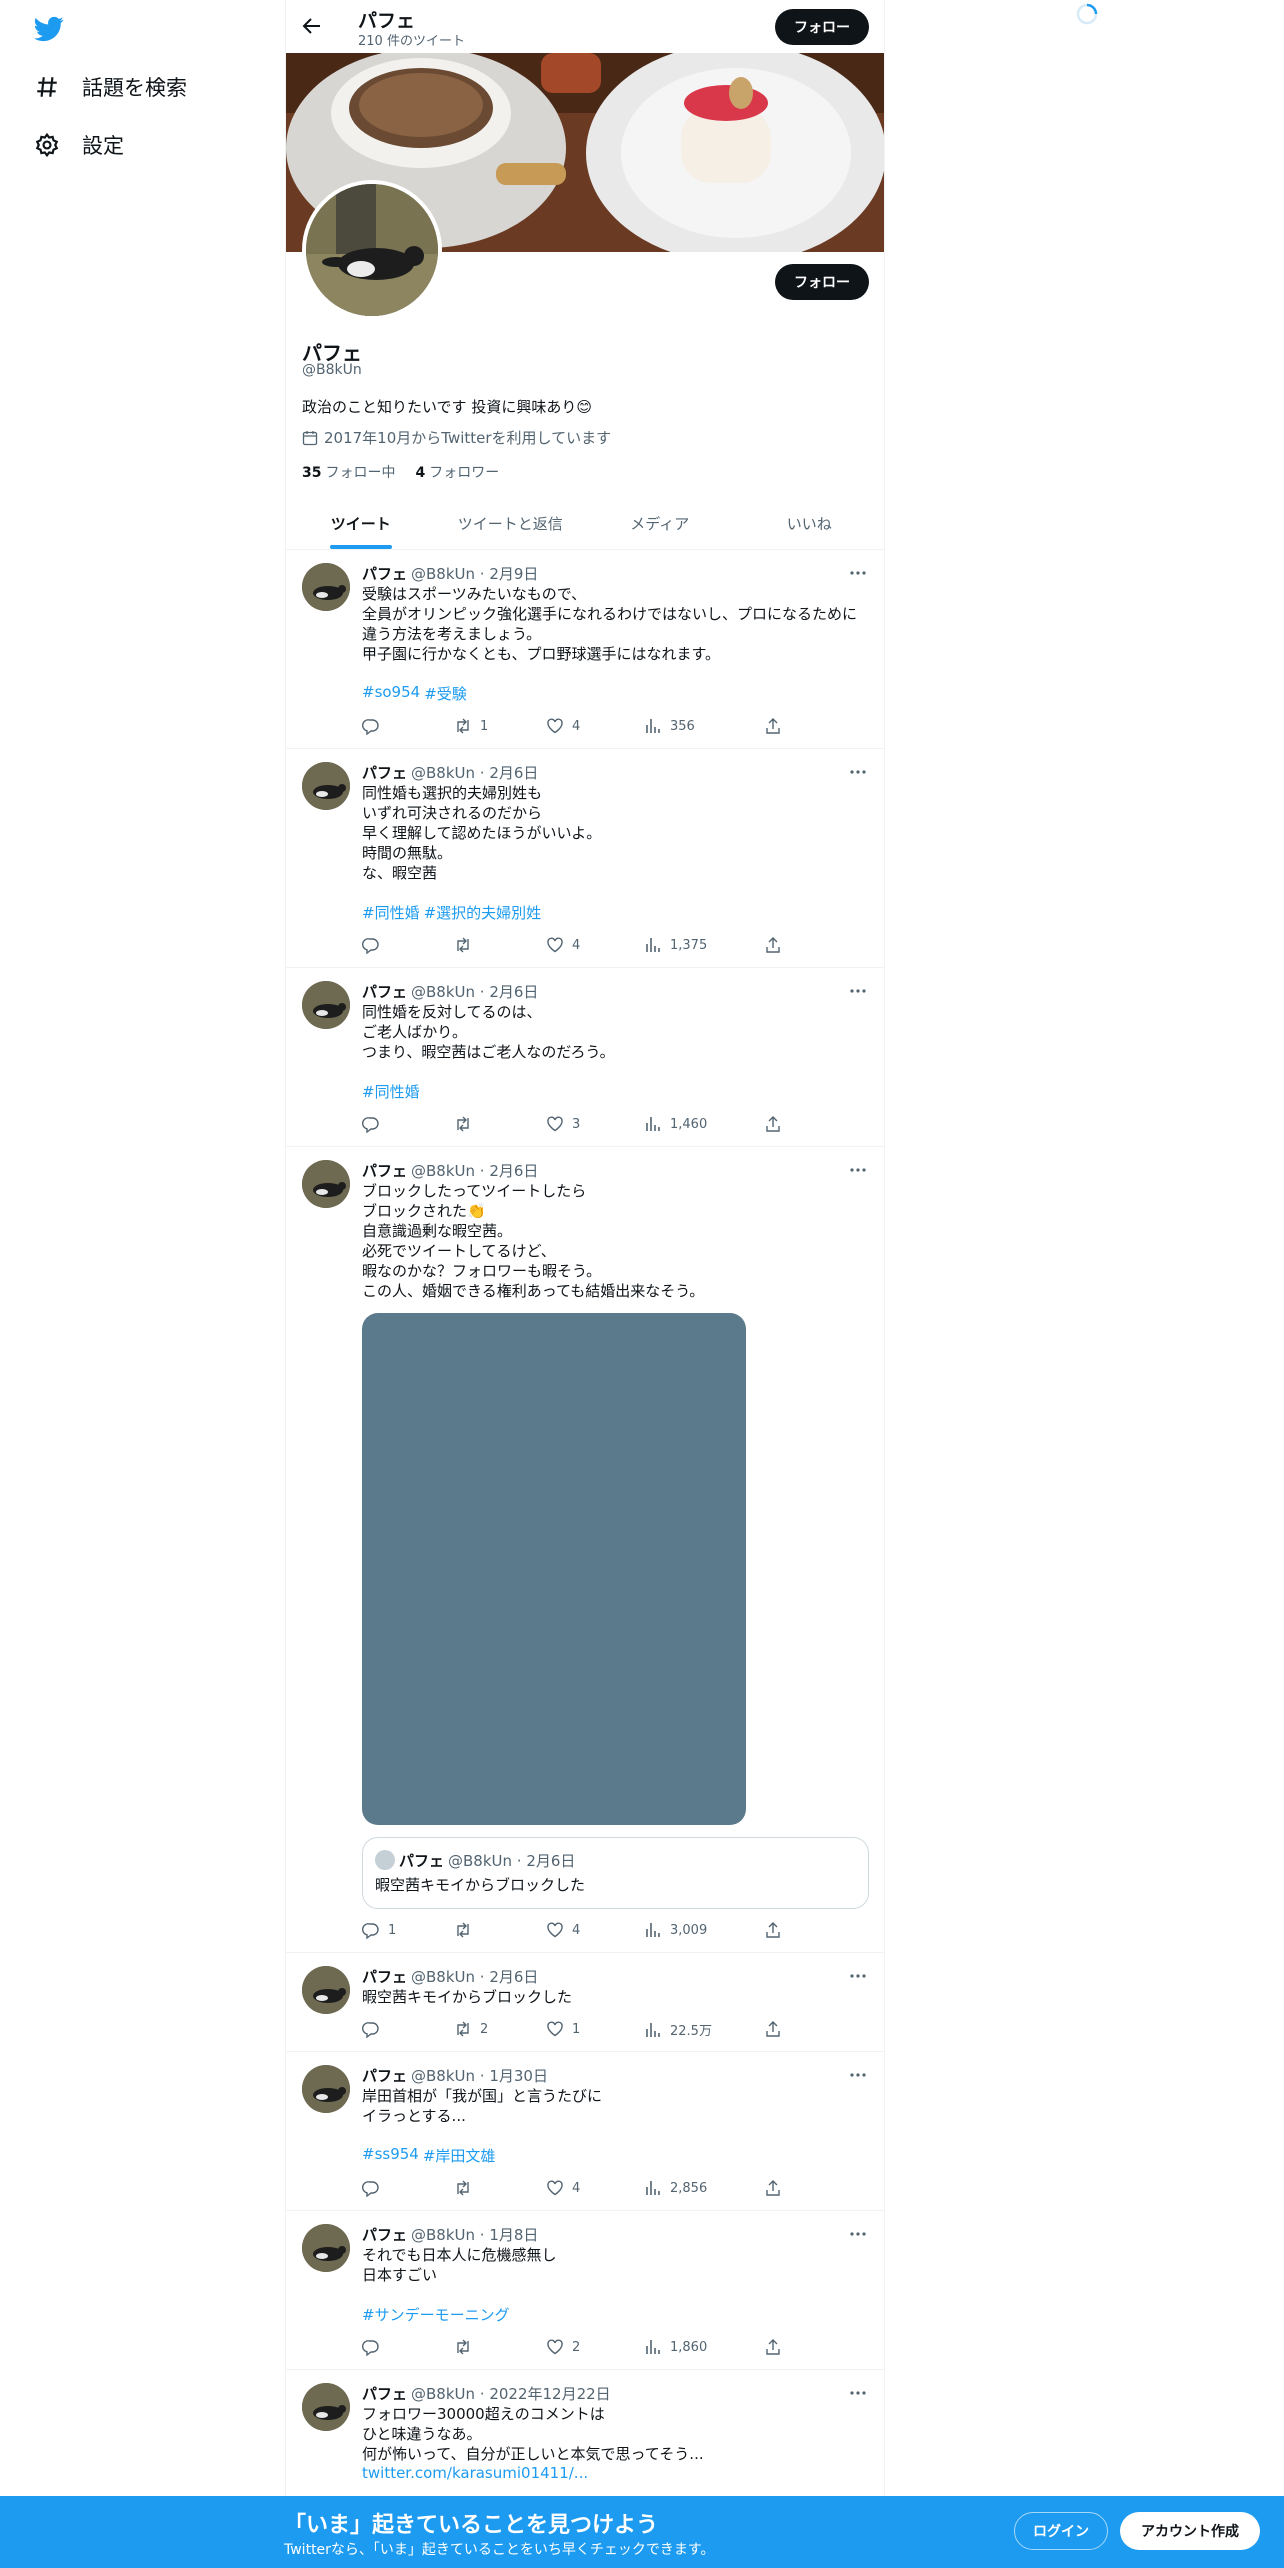 The height and width of the screenshot is (2568, 1284). What do you see at coordinates (459, 2155) in the screenshot?
I see `hashtag-link: #岸田文雄` at bounding box center [459, 2155].